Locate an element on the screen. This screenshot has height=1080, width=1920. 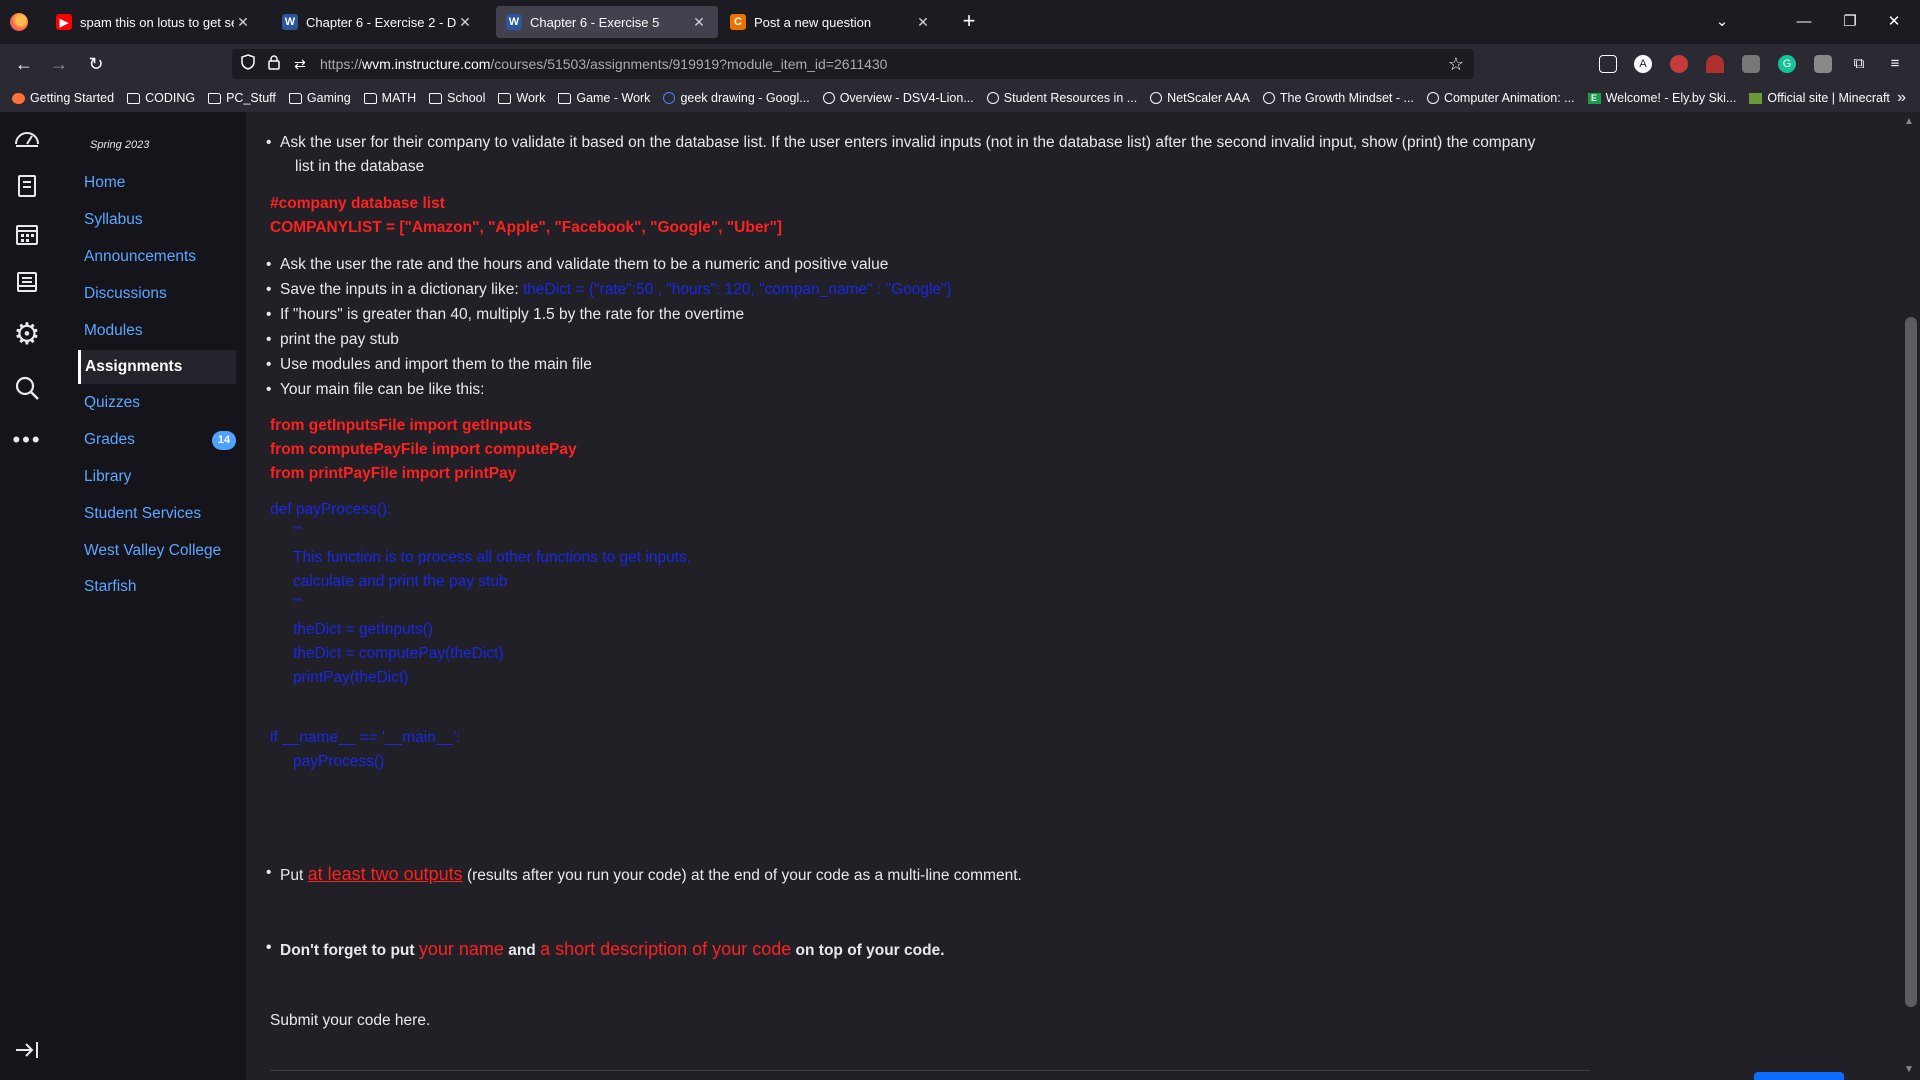
scrollbar-thumb is located at coordinates (1911, 662).